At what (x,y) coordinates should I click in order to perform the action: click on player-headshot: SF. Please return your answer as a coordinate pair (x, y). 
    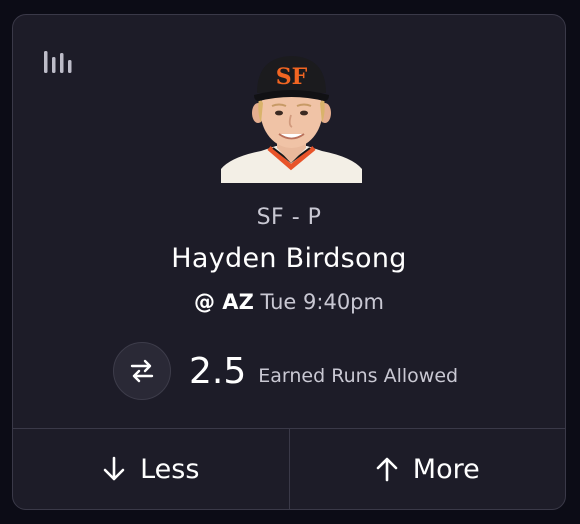
    Looking at the image, I should click on (291, 117).